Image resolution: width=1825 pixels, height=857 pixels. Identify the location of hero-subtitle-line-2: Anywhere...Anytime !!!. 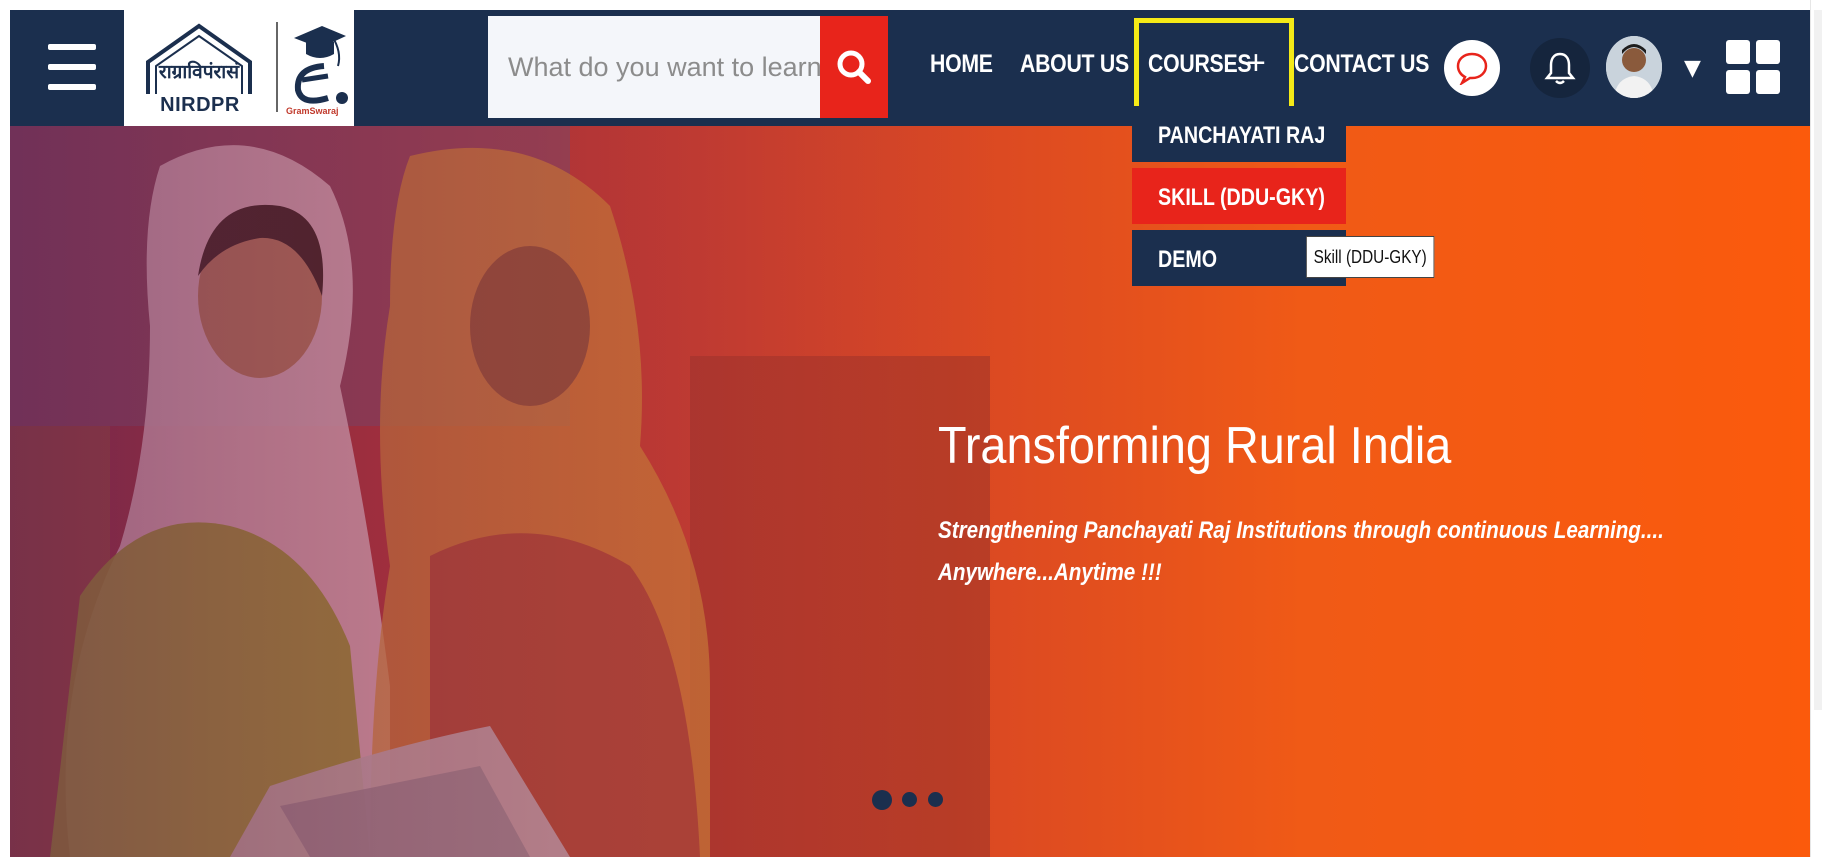
(1050, 572).